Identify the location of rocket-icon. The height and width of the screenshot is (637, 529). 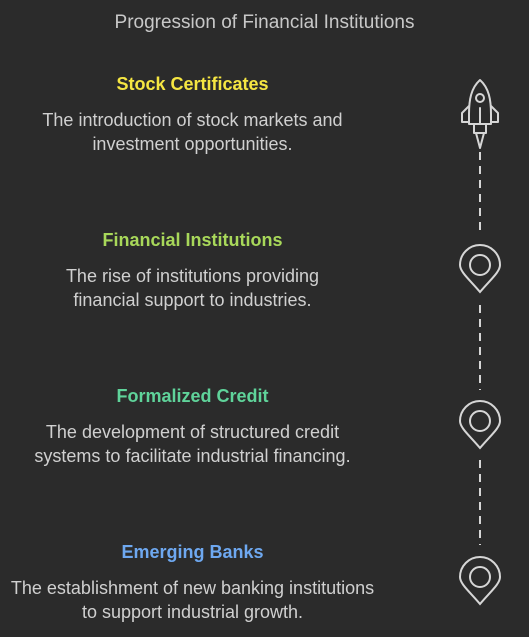
(480, 114).